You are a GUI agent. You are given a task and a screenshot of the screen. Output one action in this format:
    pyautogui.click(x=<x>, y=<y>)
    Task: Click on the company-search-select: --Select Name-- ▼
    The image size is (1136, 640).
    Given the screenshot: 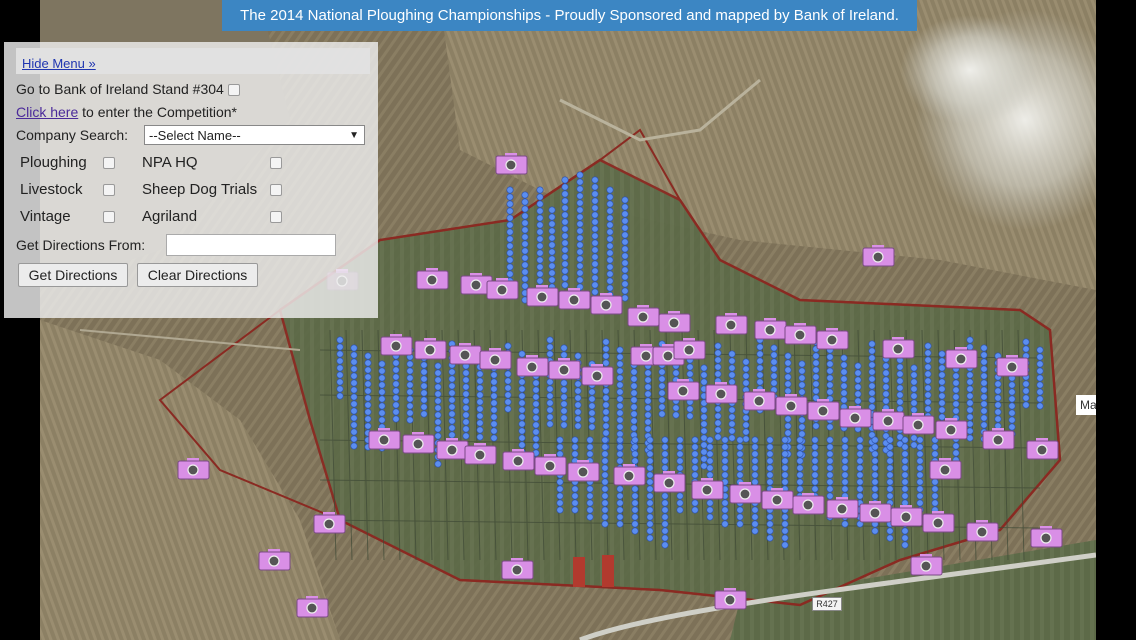 What is the action you would take?
    pyautogui.click(x=254, y=135)
    